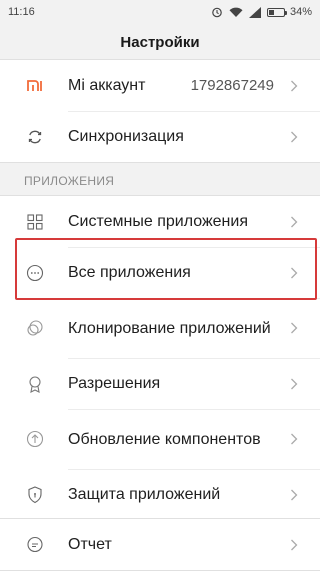 This screenshot has width=320, height=571. I want to click on app-lock-label: Защита приложений, so click(144, 494).